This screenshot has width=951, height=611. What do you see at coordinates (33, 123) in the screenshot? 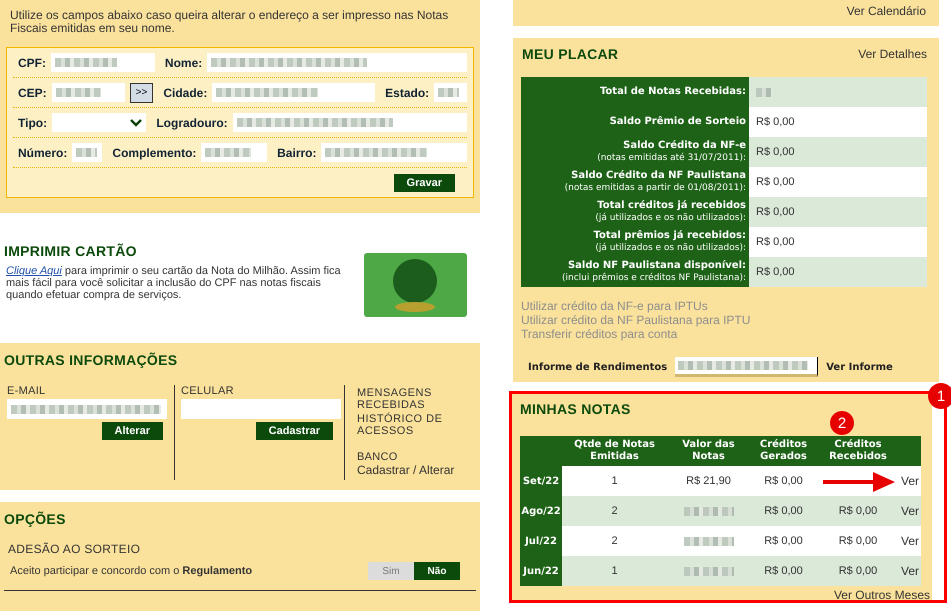
I see `field-label: Tipo:` at bounding box center [33, 123].